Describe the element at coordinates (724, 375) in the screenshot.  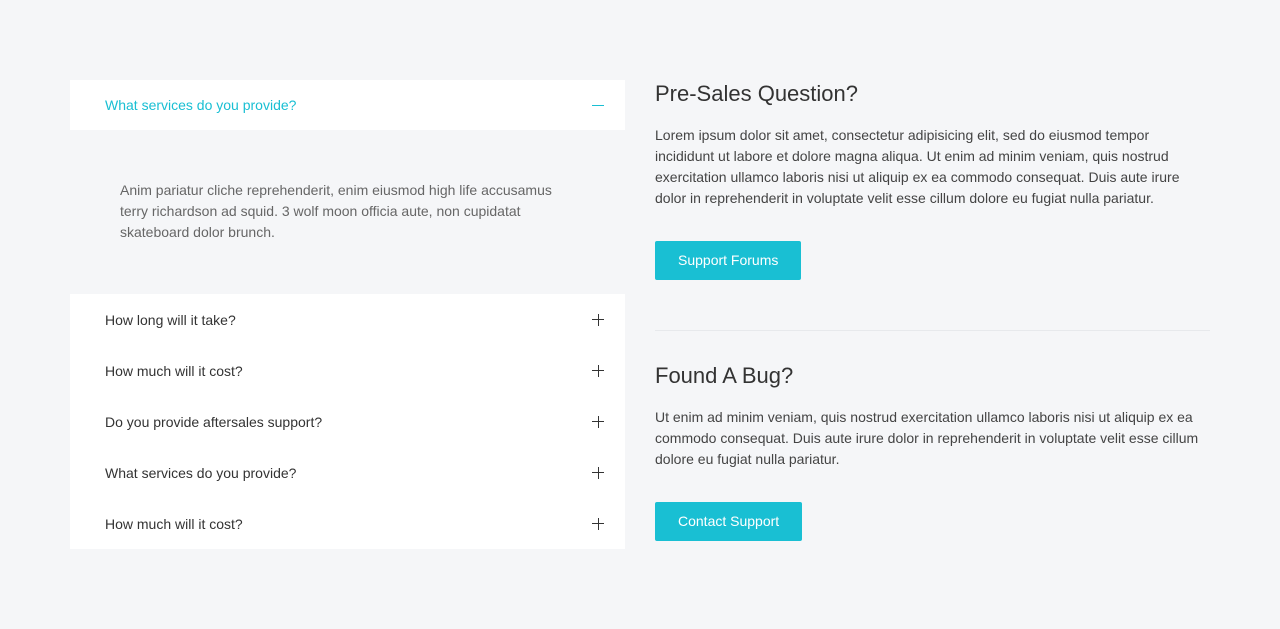
I see `bug-title: Found A Bug?` at that location.